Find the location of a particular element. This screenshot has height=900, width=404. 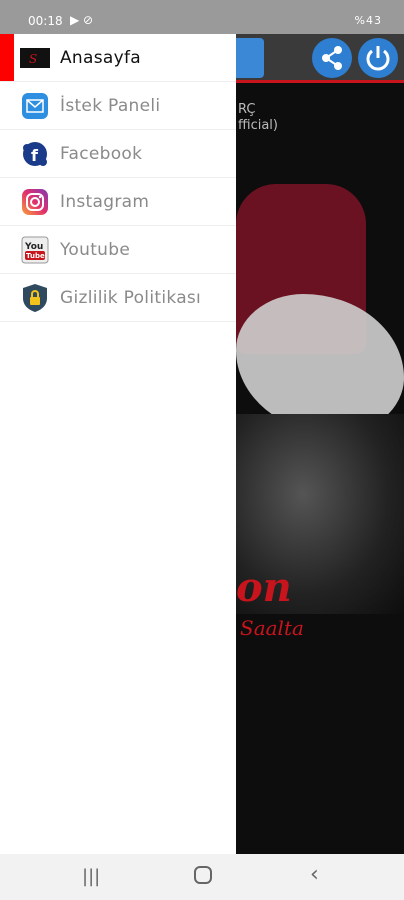

app-logo-icon: S is located at coordinates (35, 58).